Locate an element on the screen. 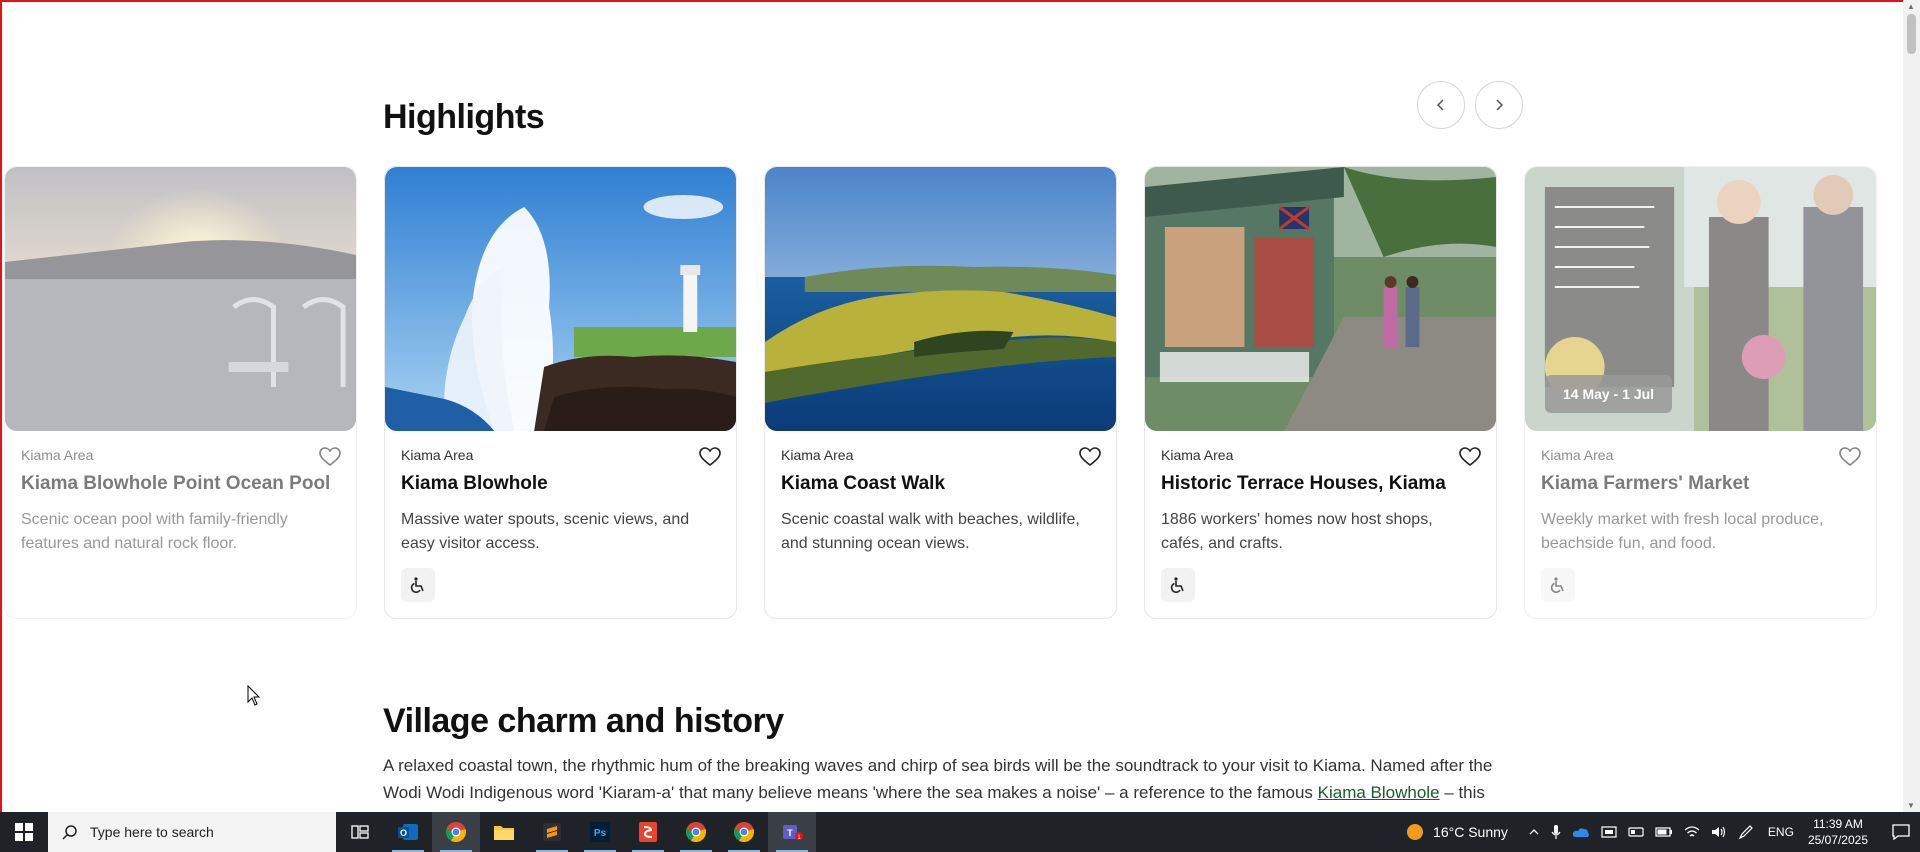 This screenshot has width=1920, height=852. file-explorer-icon is located at coordinates (504, 832).